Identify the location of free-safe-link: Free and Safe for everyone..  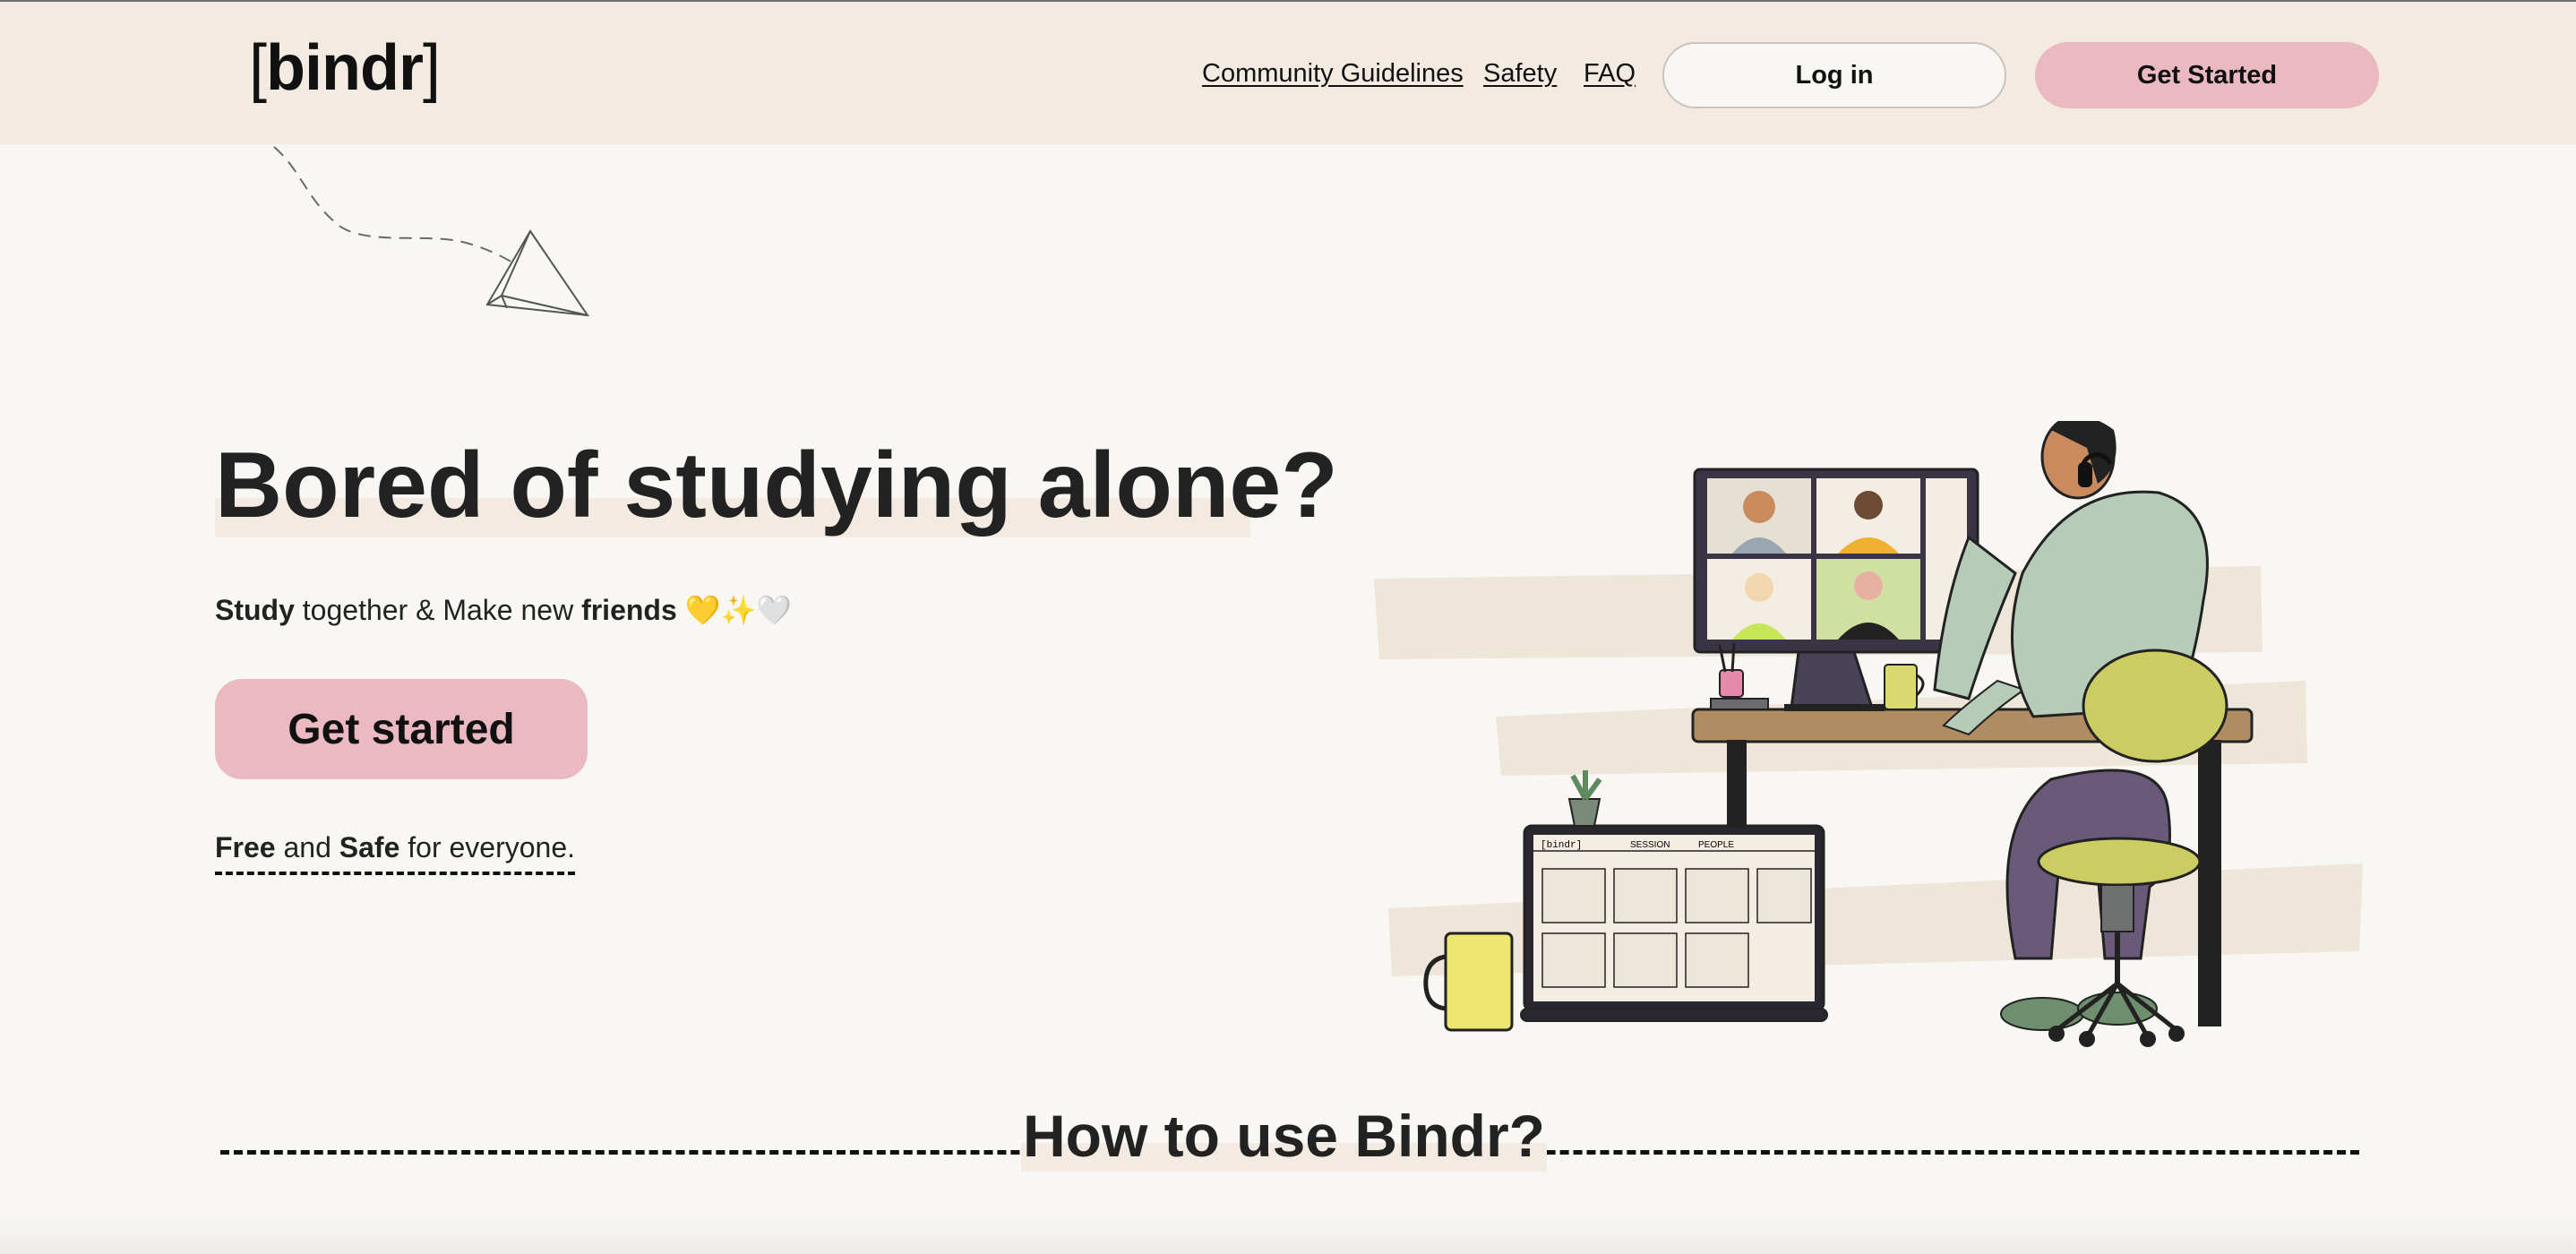
(395, 853).